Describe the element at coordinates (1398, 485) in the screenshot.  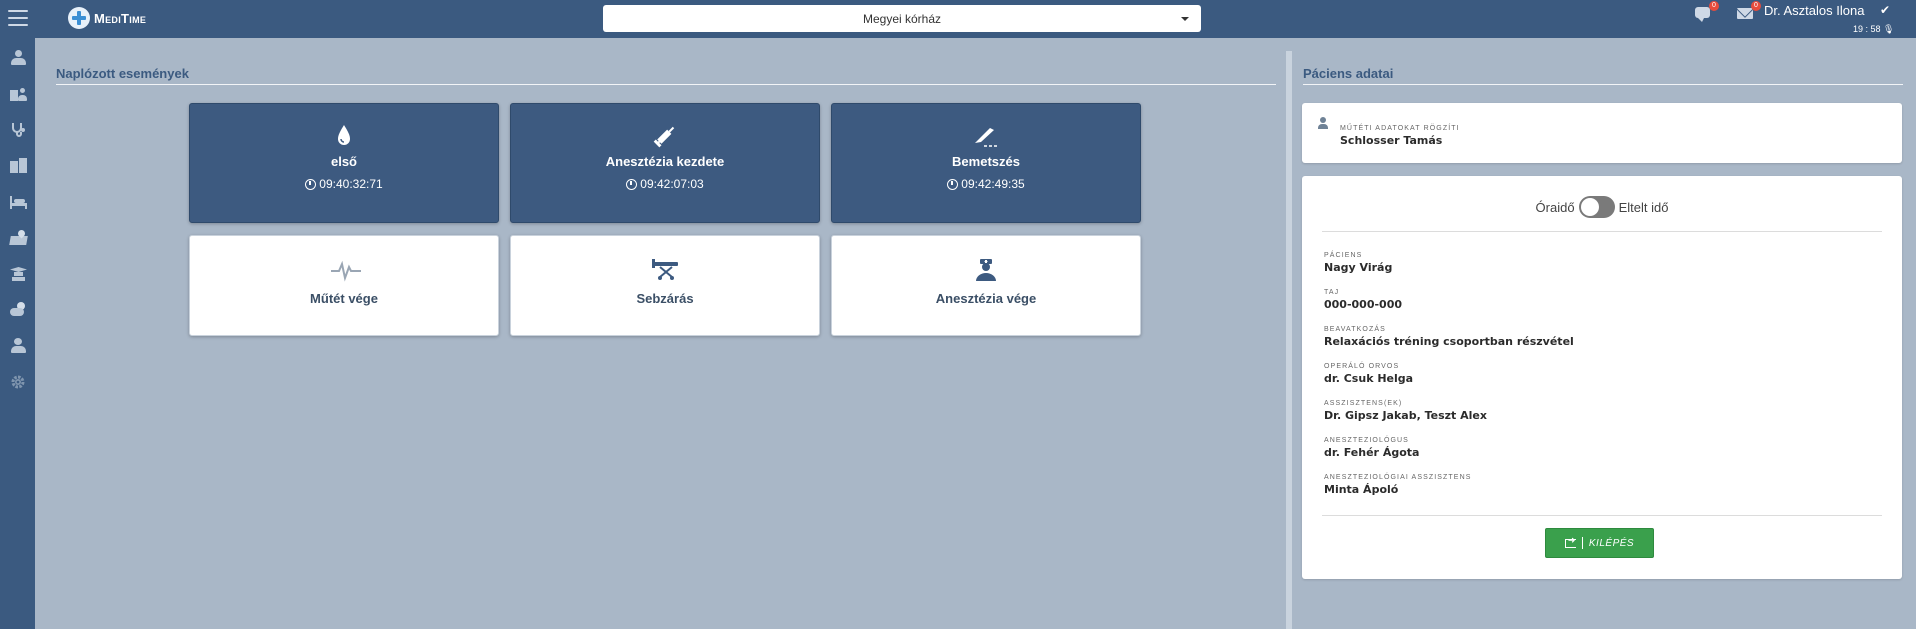
I see `field-anesthesia-assistant: Aneszteziológiai asszisztens Minta Ápoló` at that location.